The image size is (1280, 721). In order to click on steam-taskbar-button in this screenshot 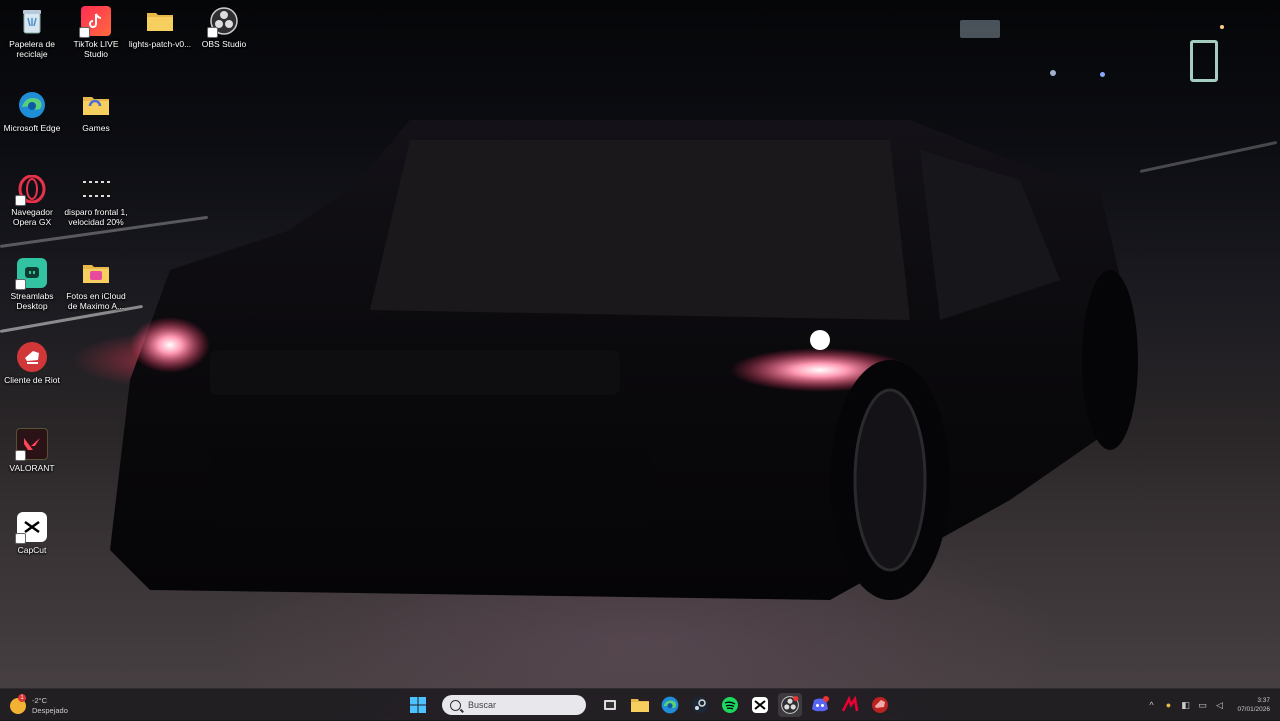, I will do `click(700, 705)`.